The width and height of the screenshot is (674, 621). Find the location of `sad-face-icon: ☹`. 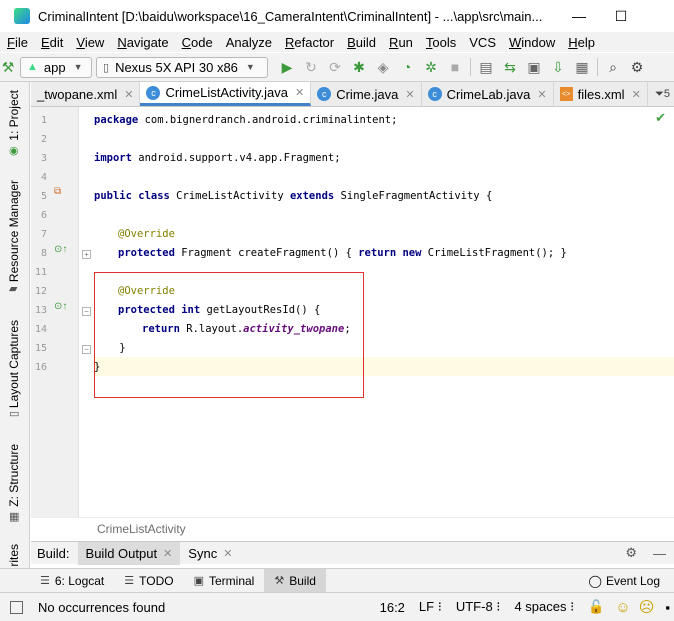

sad-face-icon: ☹ is located at coordinates (647, 607).